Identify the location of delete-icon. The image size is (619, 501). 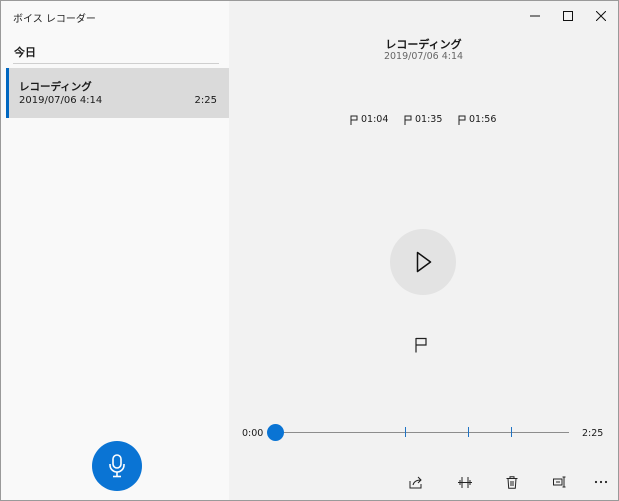
(512, 482).